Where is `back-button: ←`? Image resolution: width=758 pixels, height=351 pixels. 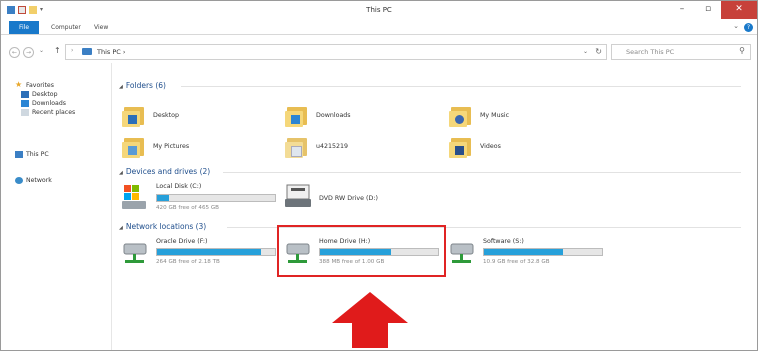 back-button: ← is located at coordinates (14, 52).